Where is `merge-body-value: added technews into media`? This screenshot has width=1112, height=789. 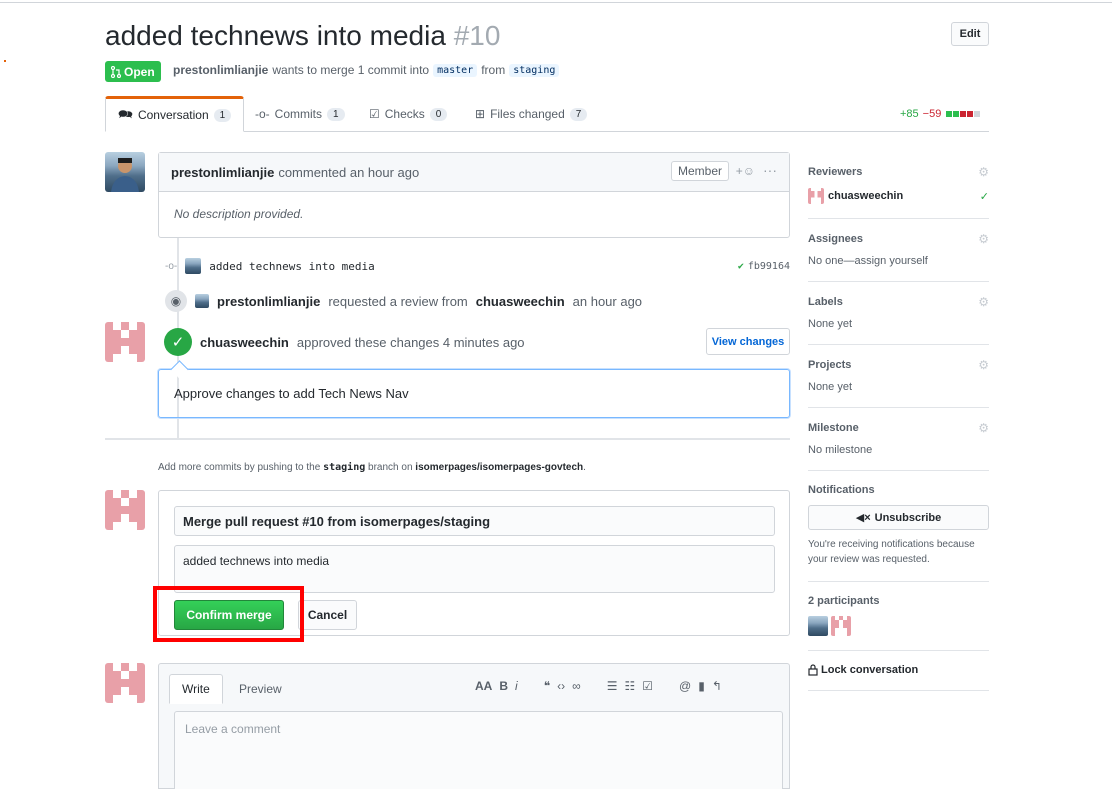
merge-body-value: added technews into media is located at coordinates (256, 561).